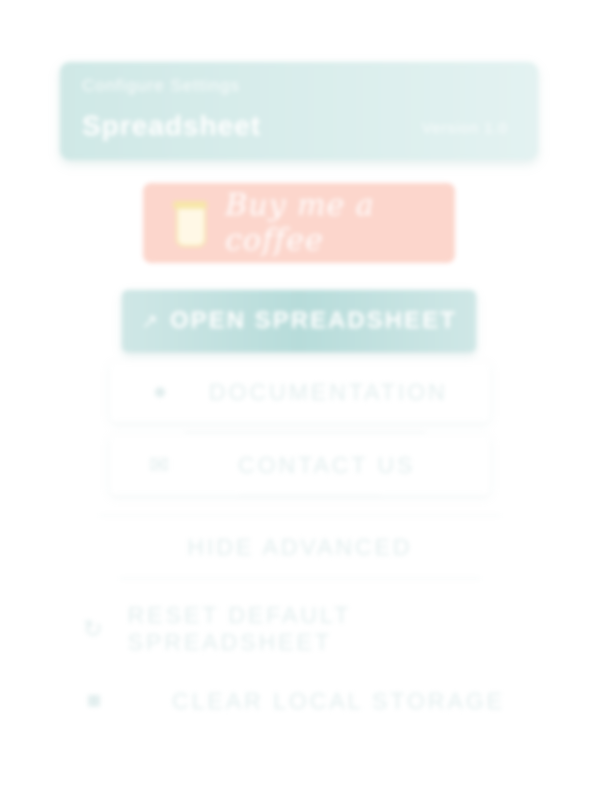  I want to click on header-version: Version 1.0, so click(464, 128).